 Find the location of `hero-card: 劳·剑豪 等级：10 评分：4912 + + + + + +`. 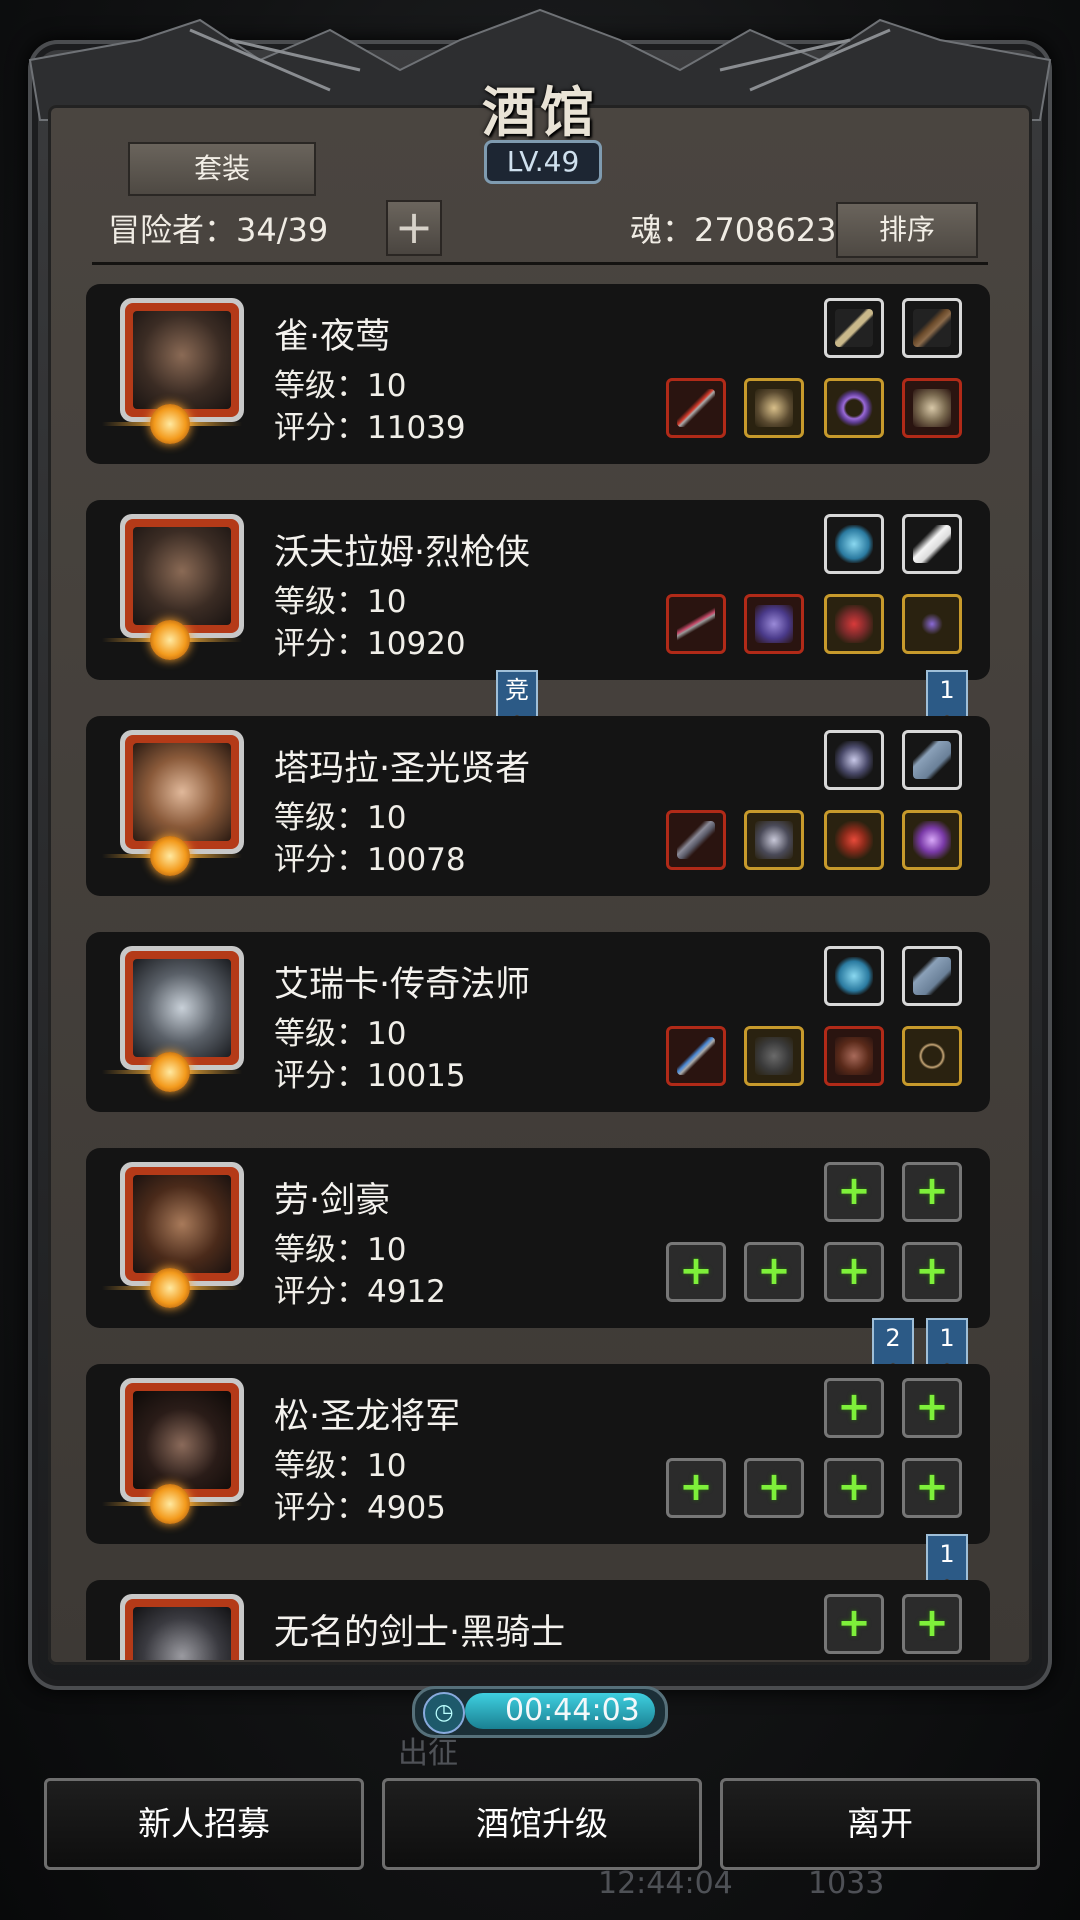

hero-card: 劳·剑豪 等级：10 评分：4912 + + + + + + is located at coordinates (538, 1238).